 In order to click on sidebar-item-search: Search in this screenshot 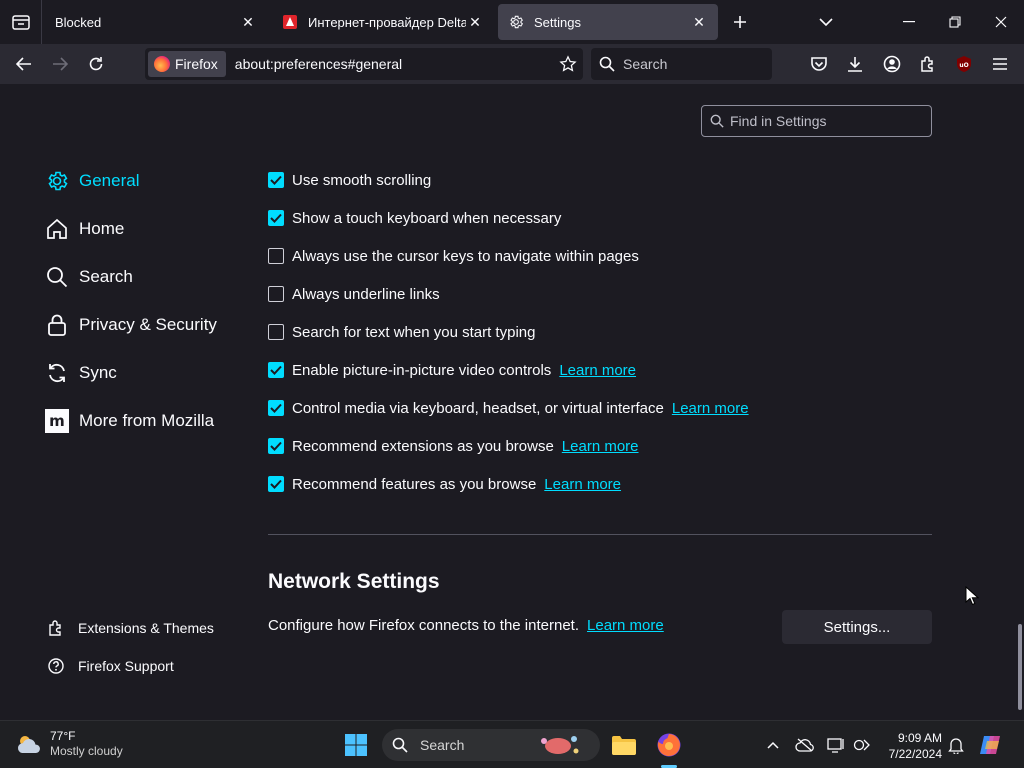, I will do `click(88, 277)`.